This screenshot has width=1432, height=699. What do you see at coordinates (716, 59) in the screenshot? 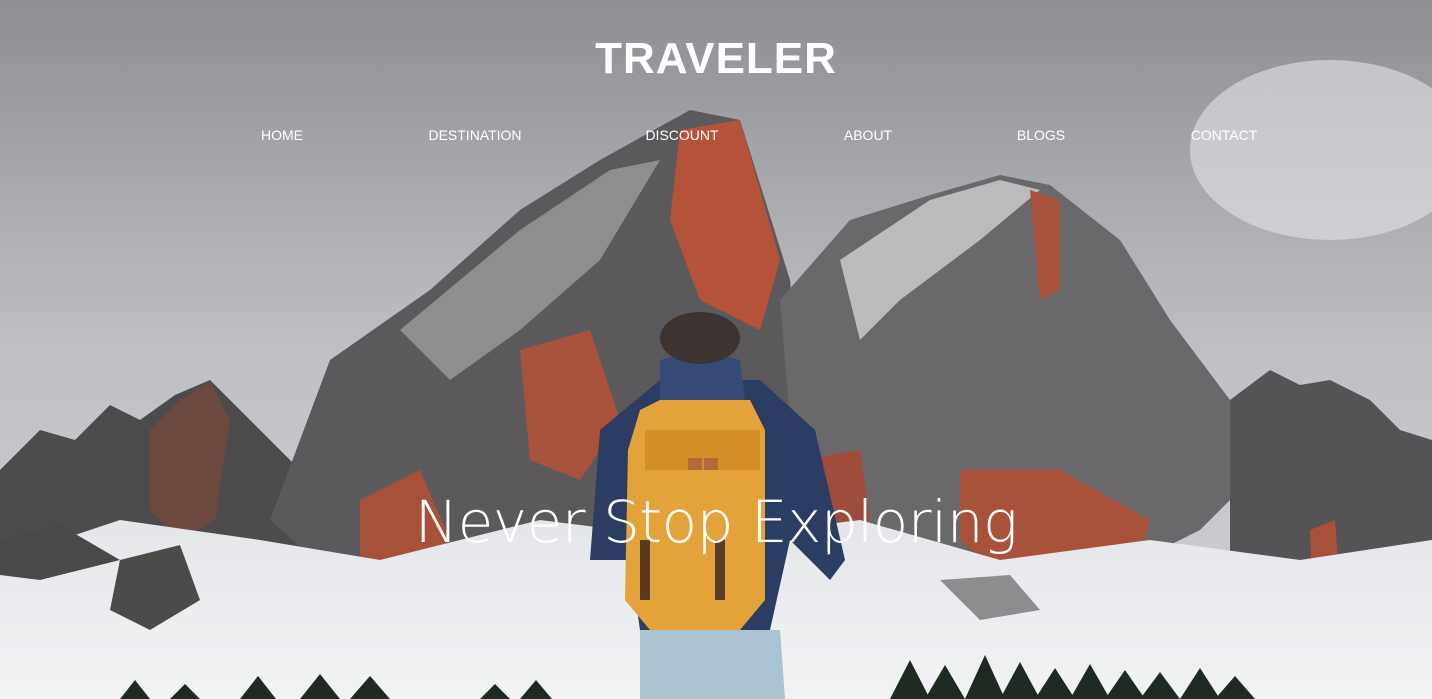
I see `site-logo: TRAVELER` at bounding box center [716, 59].